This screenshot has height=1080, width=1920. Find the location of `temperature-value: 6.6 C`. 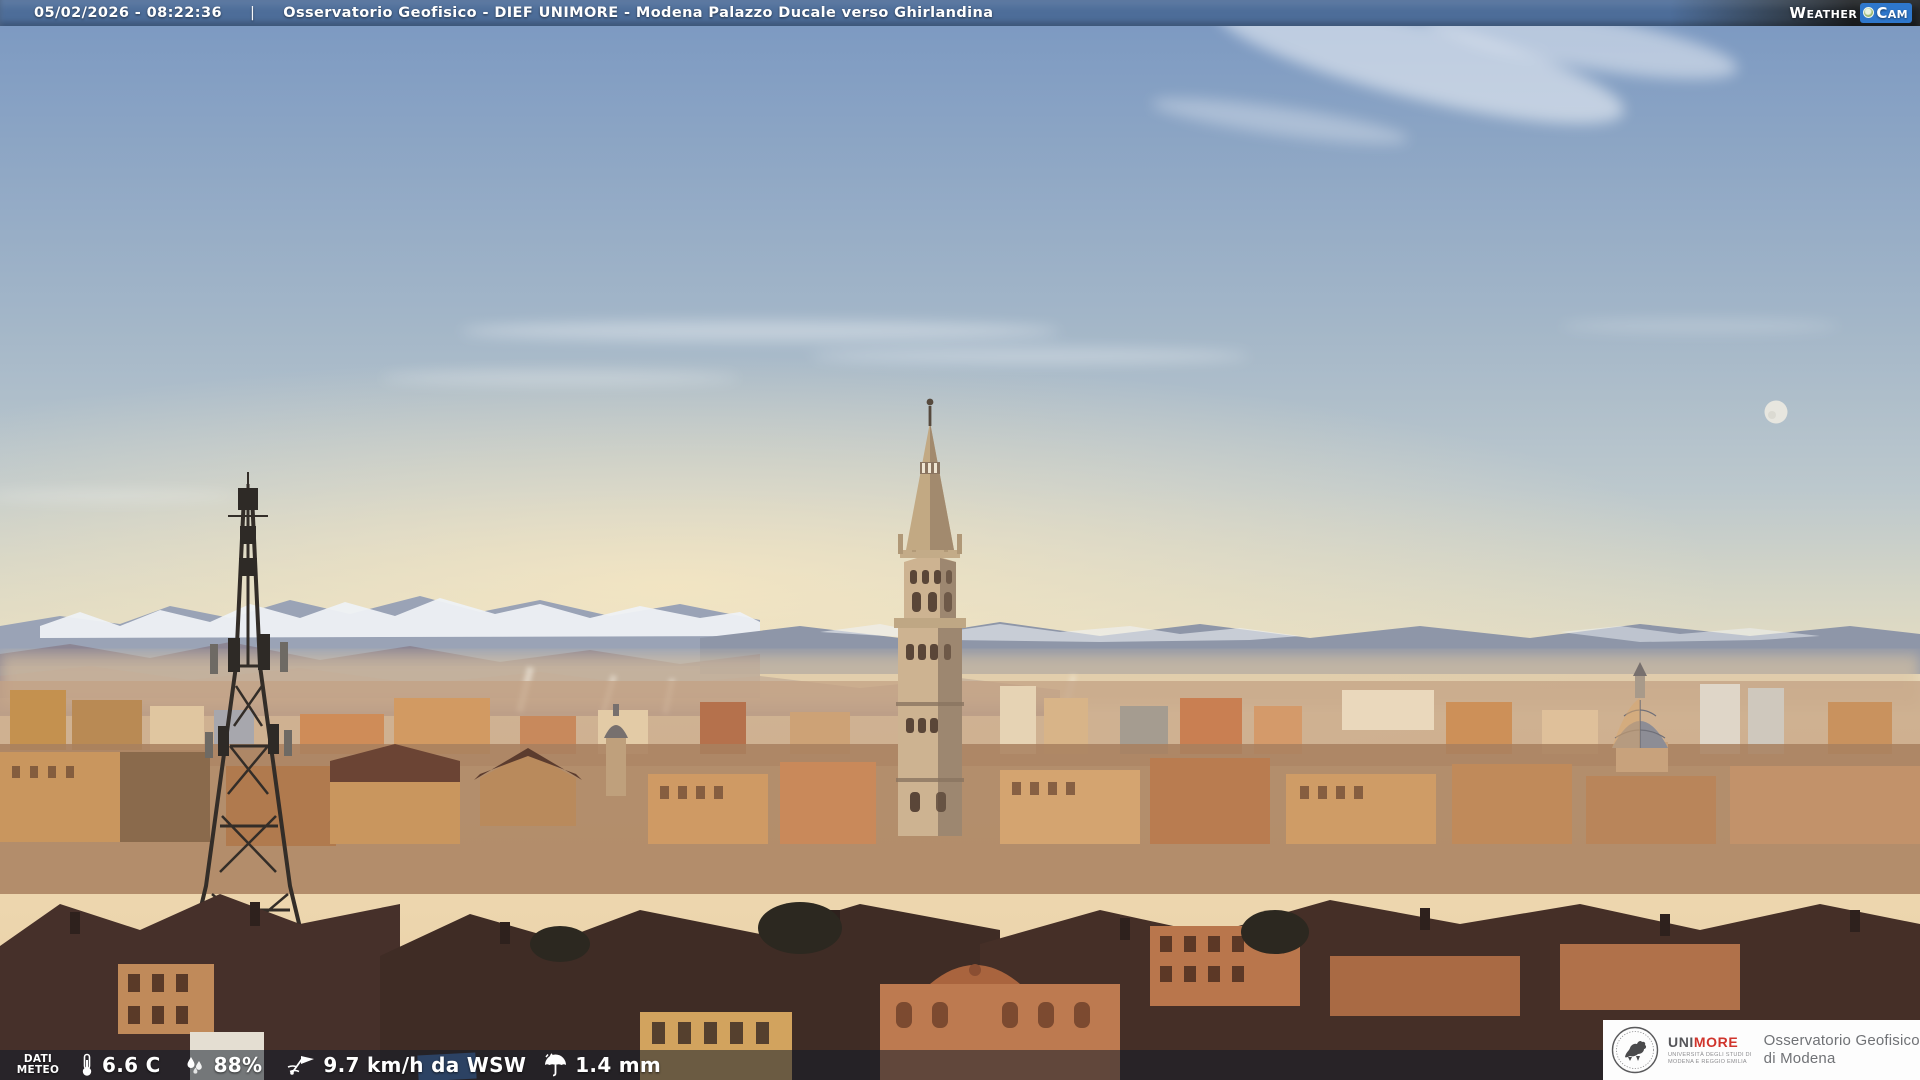

temperature-value: 6.6 C is located at coordinates (131, 1065).